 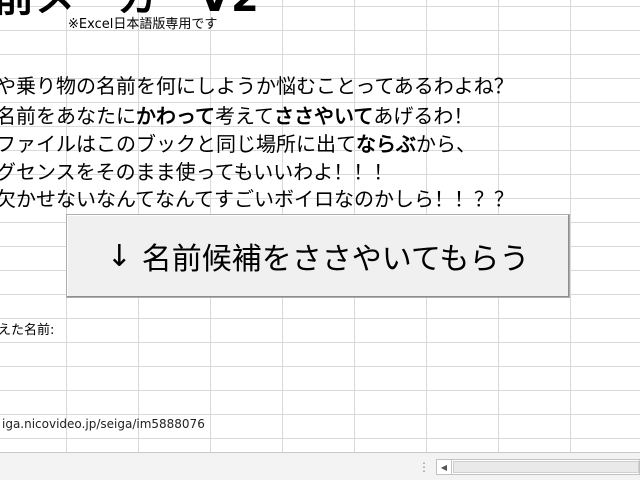 I want to click on whisper-name-button: ↓ 名前候補をささやいてもらう, so click(x=318, y=256).